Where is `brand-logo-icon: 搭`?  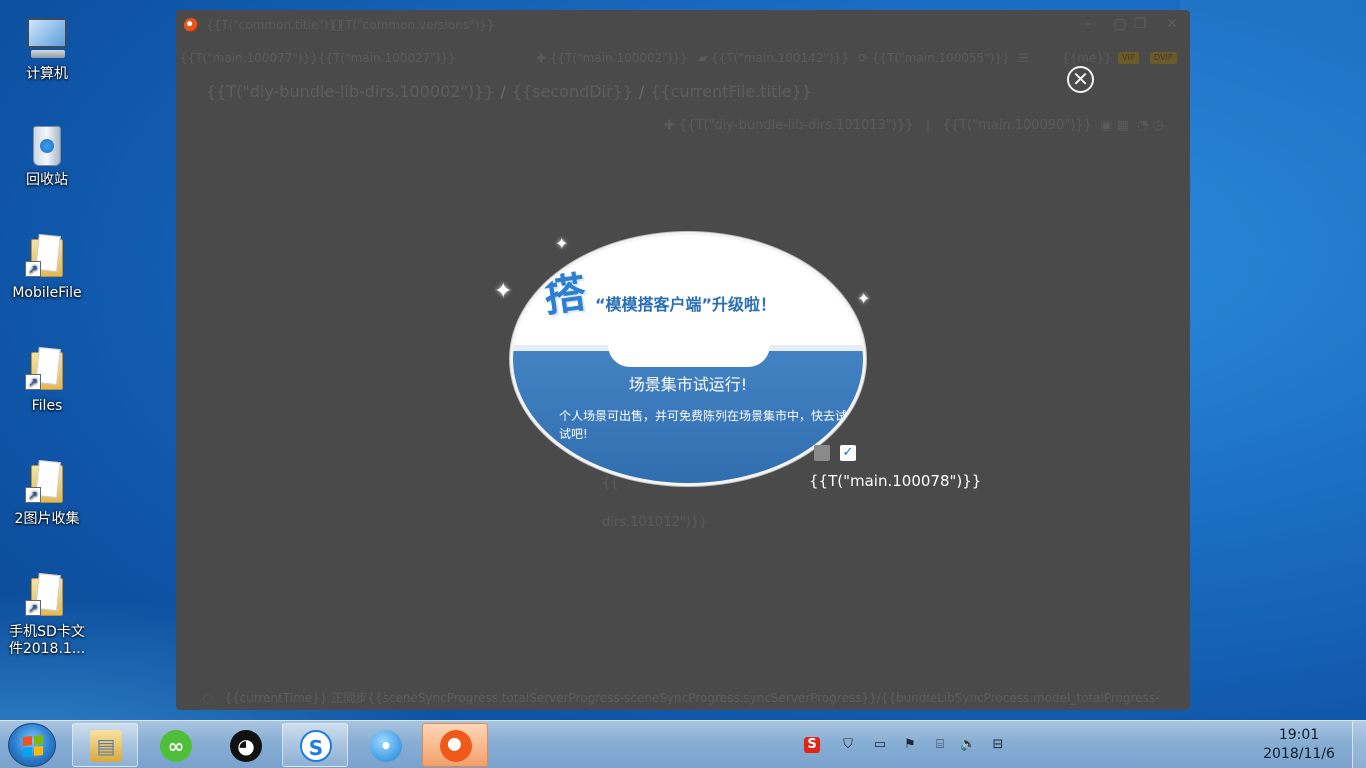
brand-logo-icon: 搭 is located at coordinates (565, 294).